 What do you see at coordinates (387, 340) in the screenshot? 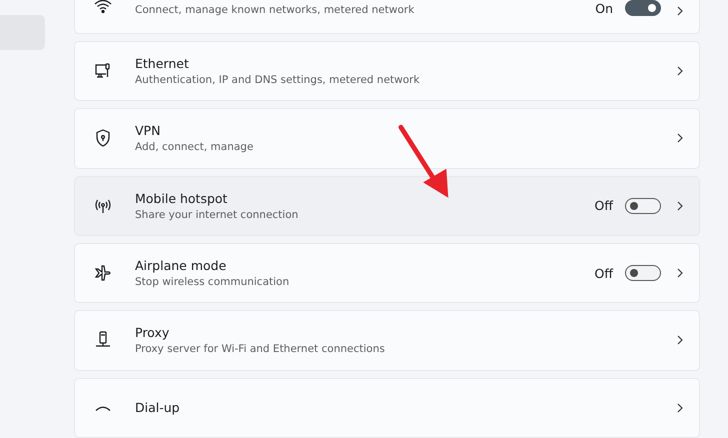
I see `settings-card: Proxy Proxy server for Wi-Fi and Ethernet connections` at bounding box center [387, 340].